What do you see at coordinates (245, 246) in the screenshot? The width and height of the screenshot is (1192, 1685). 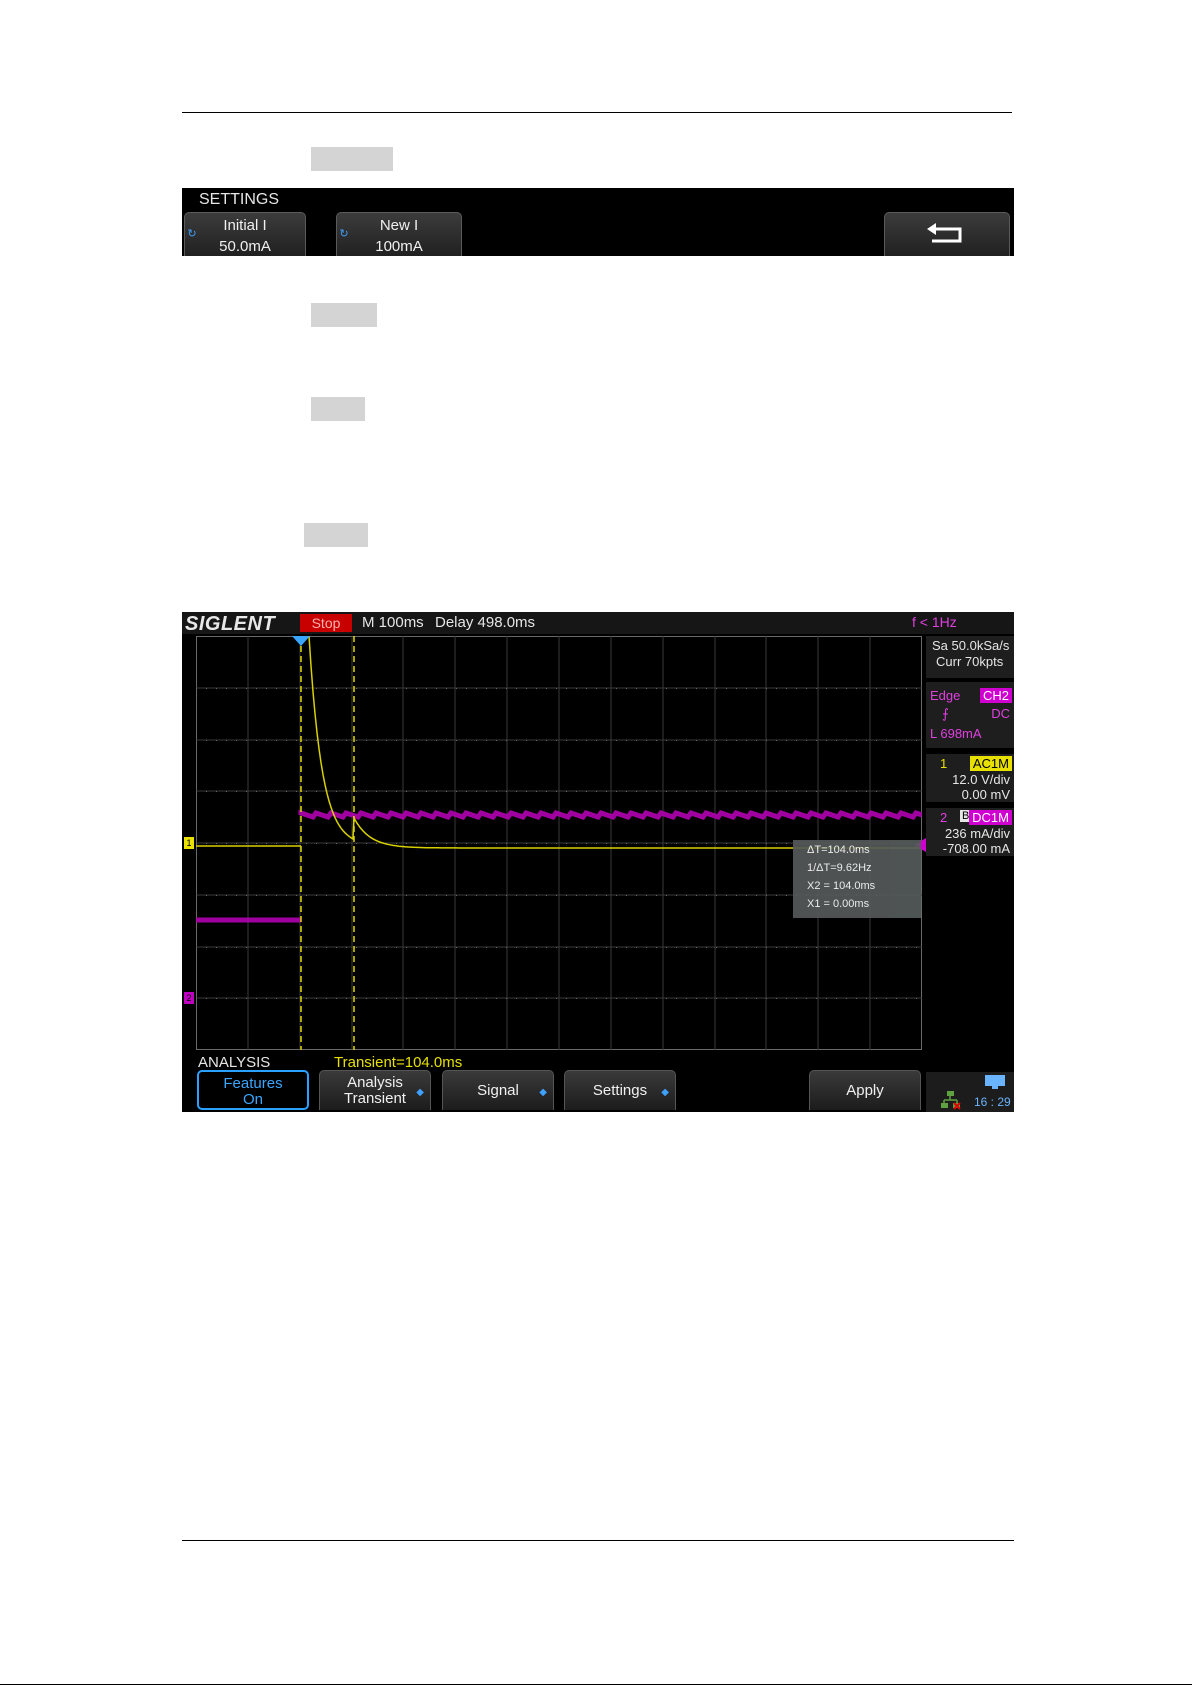 I see `button-value: 50.0mA` at bounding box center [245, 246].